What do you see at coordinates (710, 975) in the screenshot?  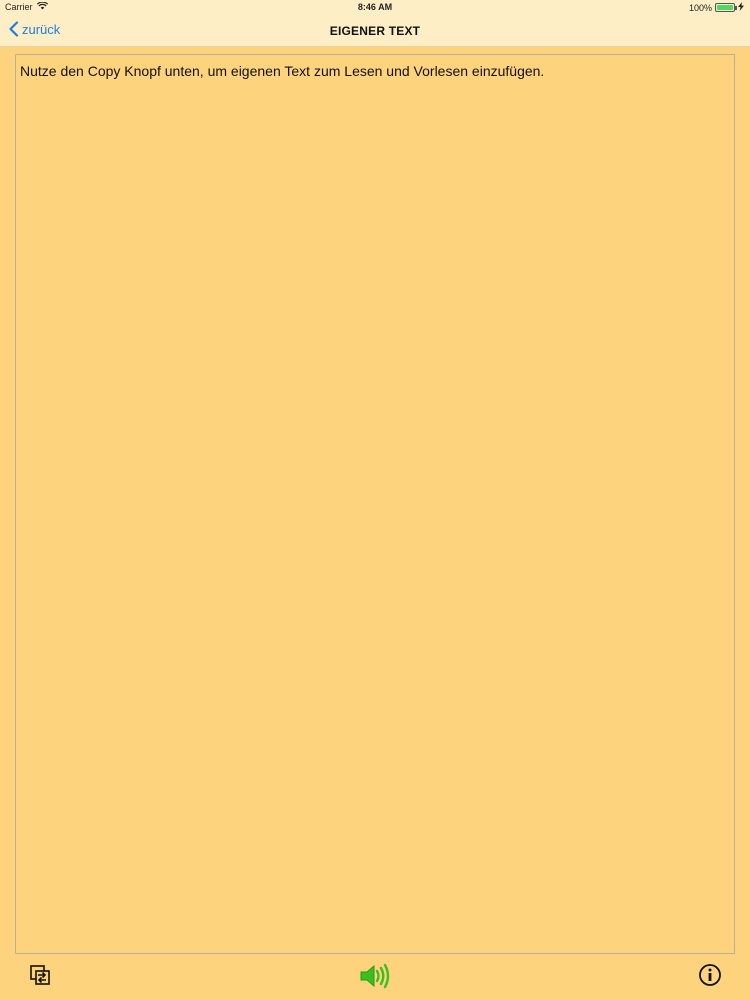 I see `info-button` at bounding box center [710, 975].